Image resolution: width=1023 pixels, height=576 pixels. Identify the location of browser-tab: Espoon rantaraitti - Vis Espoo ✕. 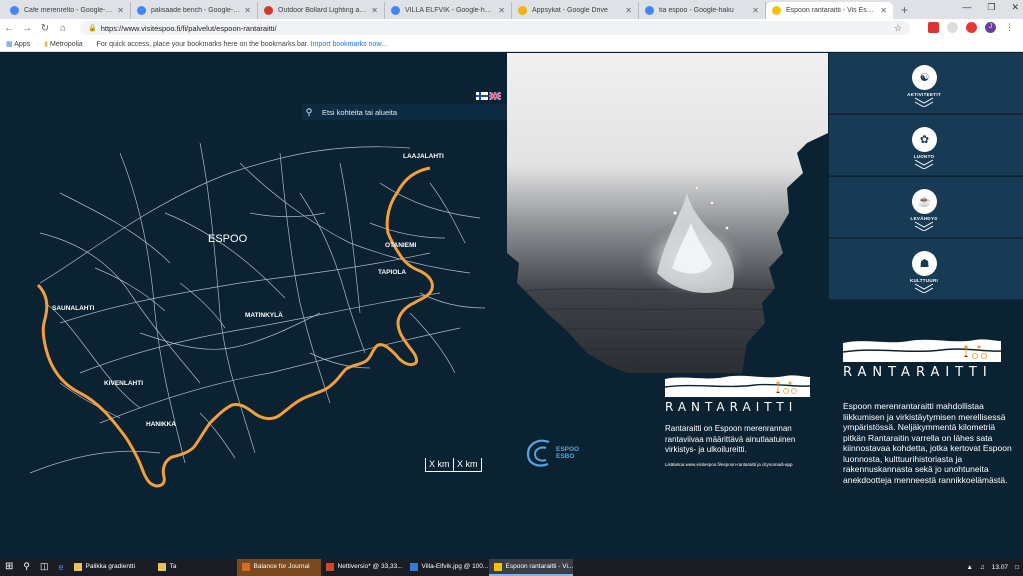
(829, 10).